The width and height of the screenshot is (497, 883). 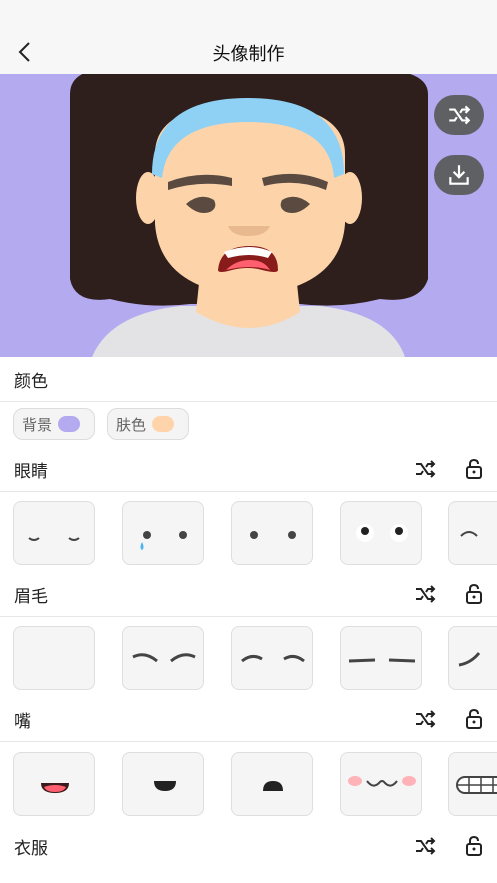 I want to click on angled-brows-icon, so click(x=469, y=659).